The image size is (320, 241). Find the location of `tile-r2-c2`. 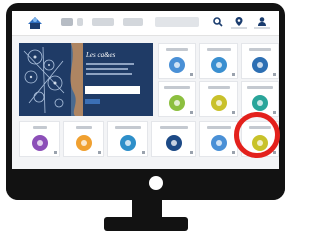

tile-r2-c2 is located at coordinates (218, 99).